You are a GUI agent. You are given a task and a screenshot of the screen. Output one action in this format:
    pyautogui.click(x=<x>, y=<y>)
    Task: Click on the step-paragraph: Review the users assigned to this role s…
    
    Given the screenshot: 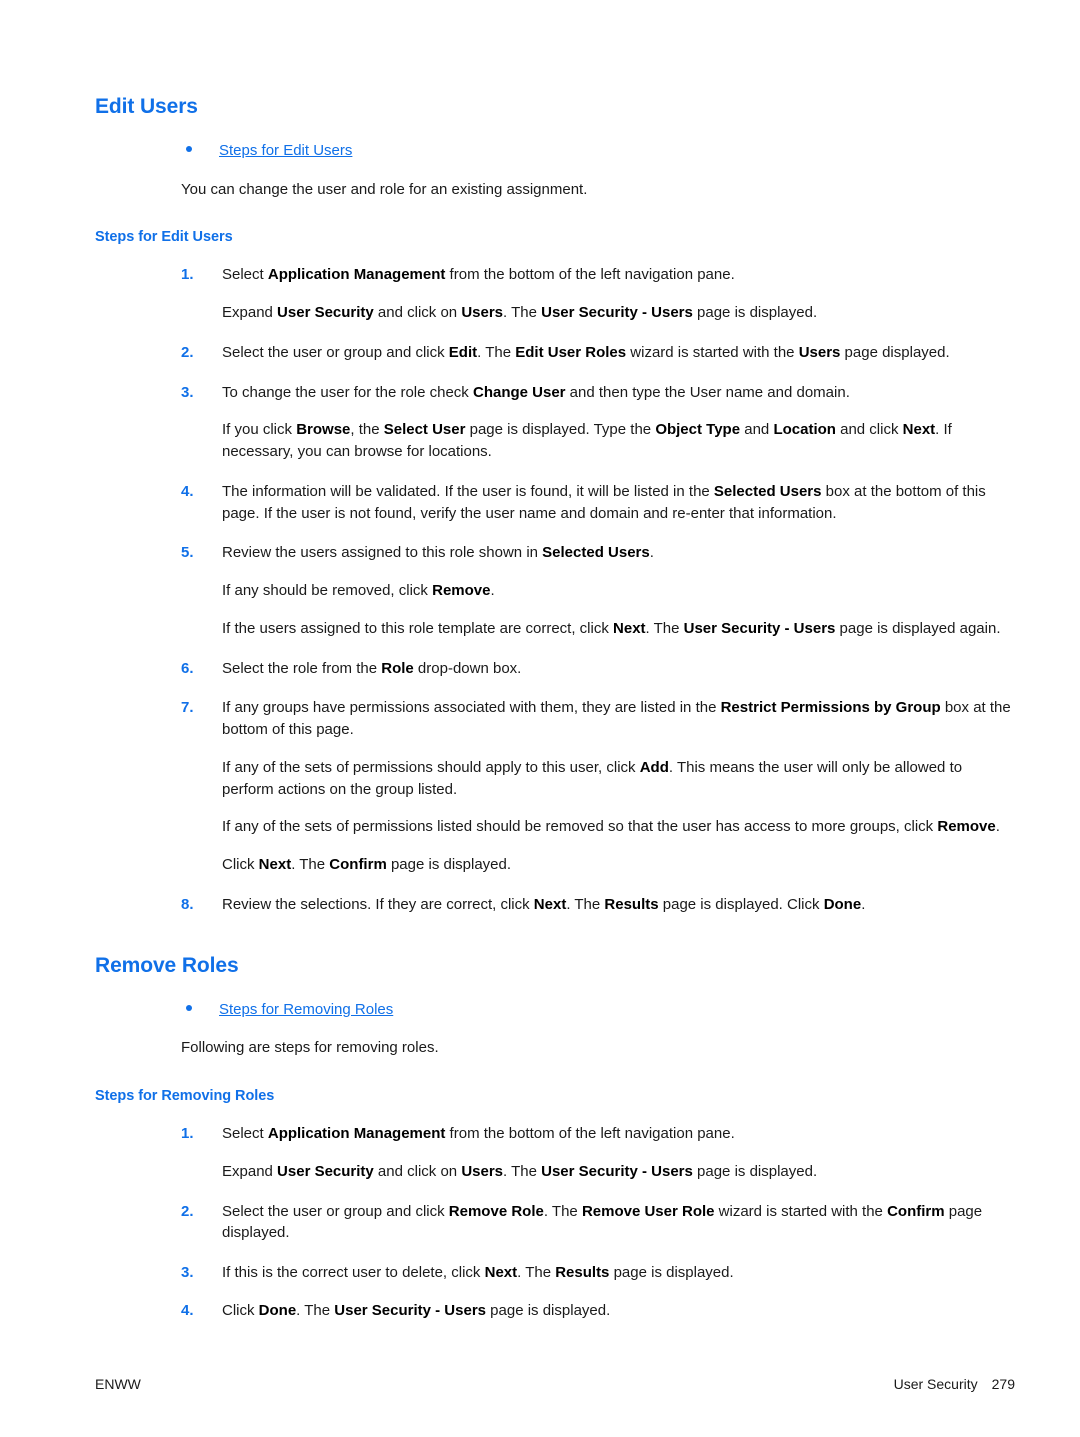 What is the action you would take?
    pyautogui.click(x=438, y=553)
    